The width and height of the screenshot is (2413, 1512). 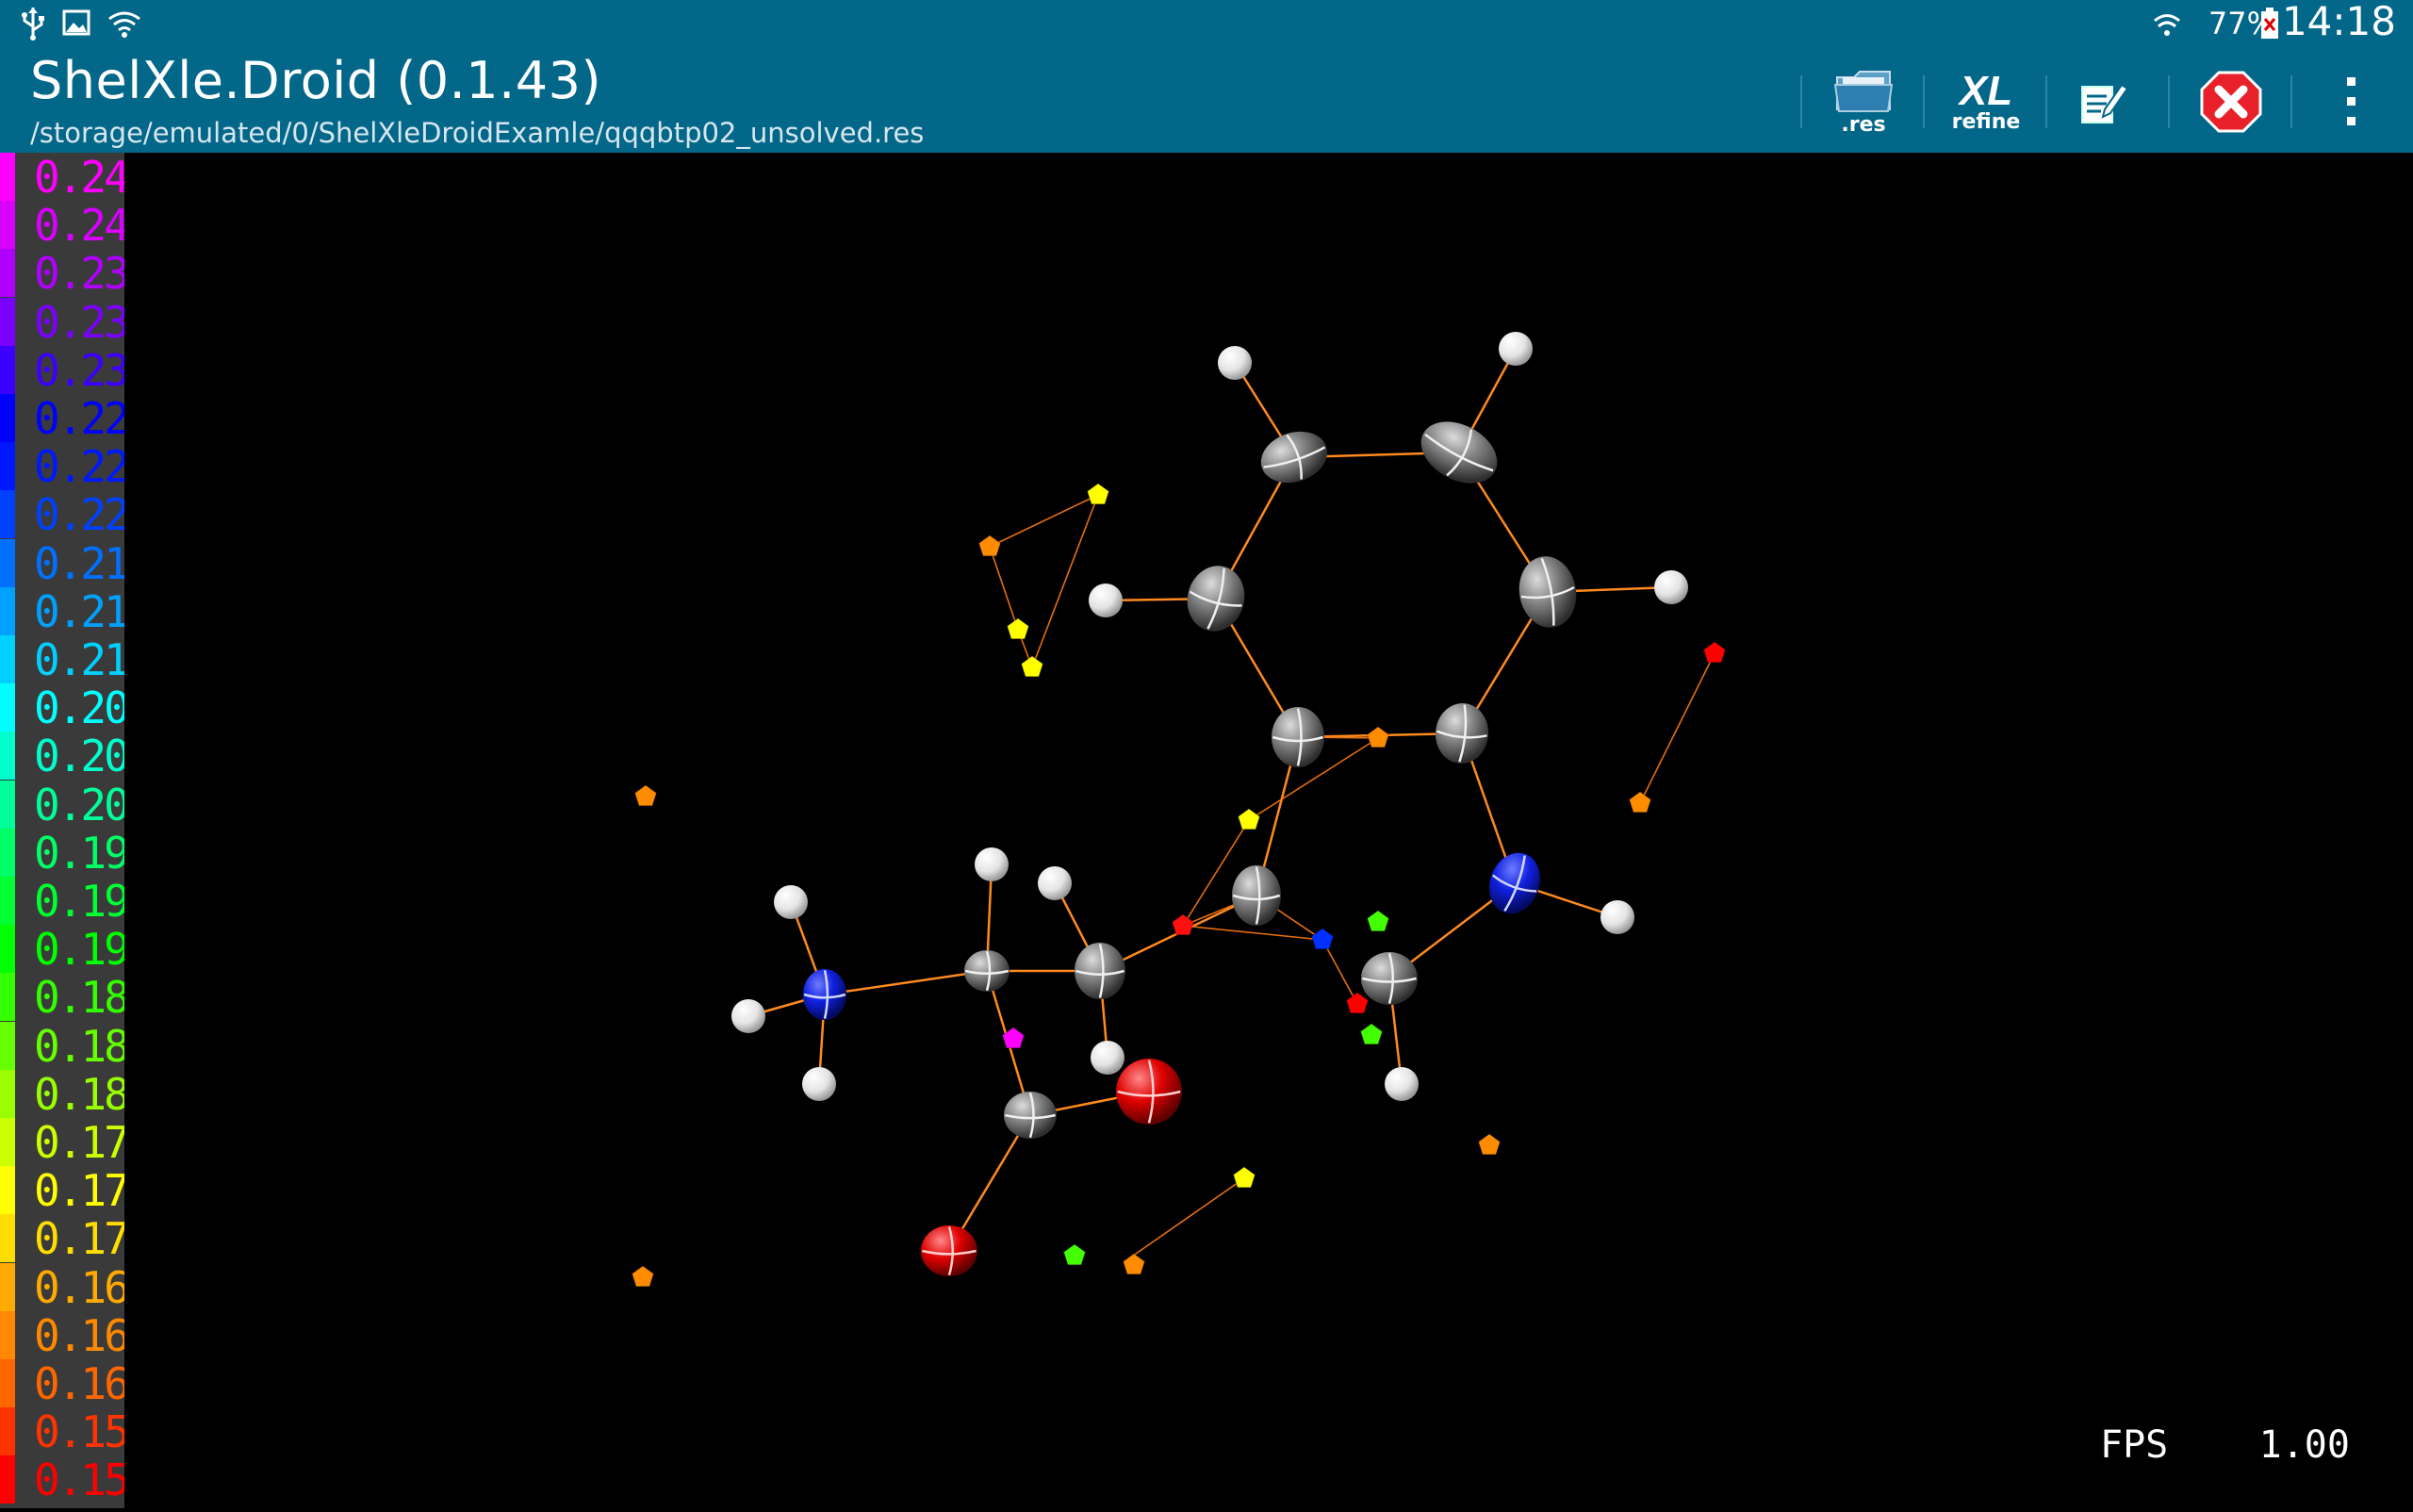 I want to click on legend-row: 0.20, so click(x=65, y=804).